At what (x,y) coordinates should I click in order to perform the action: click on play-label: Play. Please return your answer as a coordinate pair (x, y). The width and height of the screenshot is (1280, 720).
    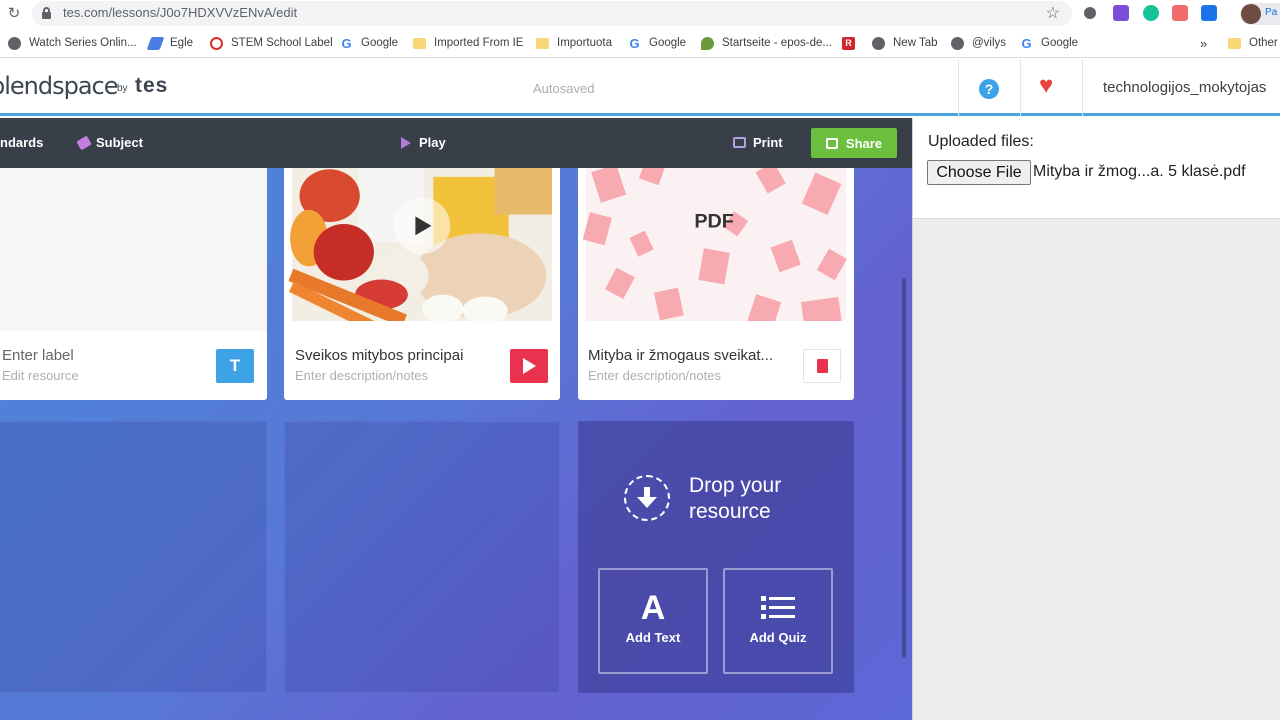
    Looking at the image, I should click on (432, 142).